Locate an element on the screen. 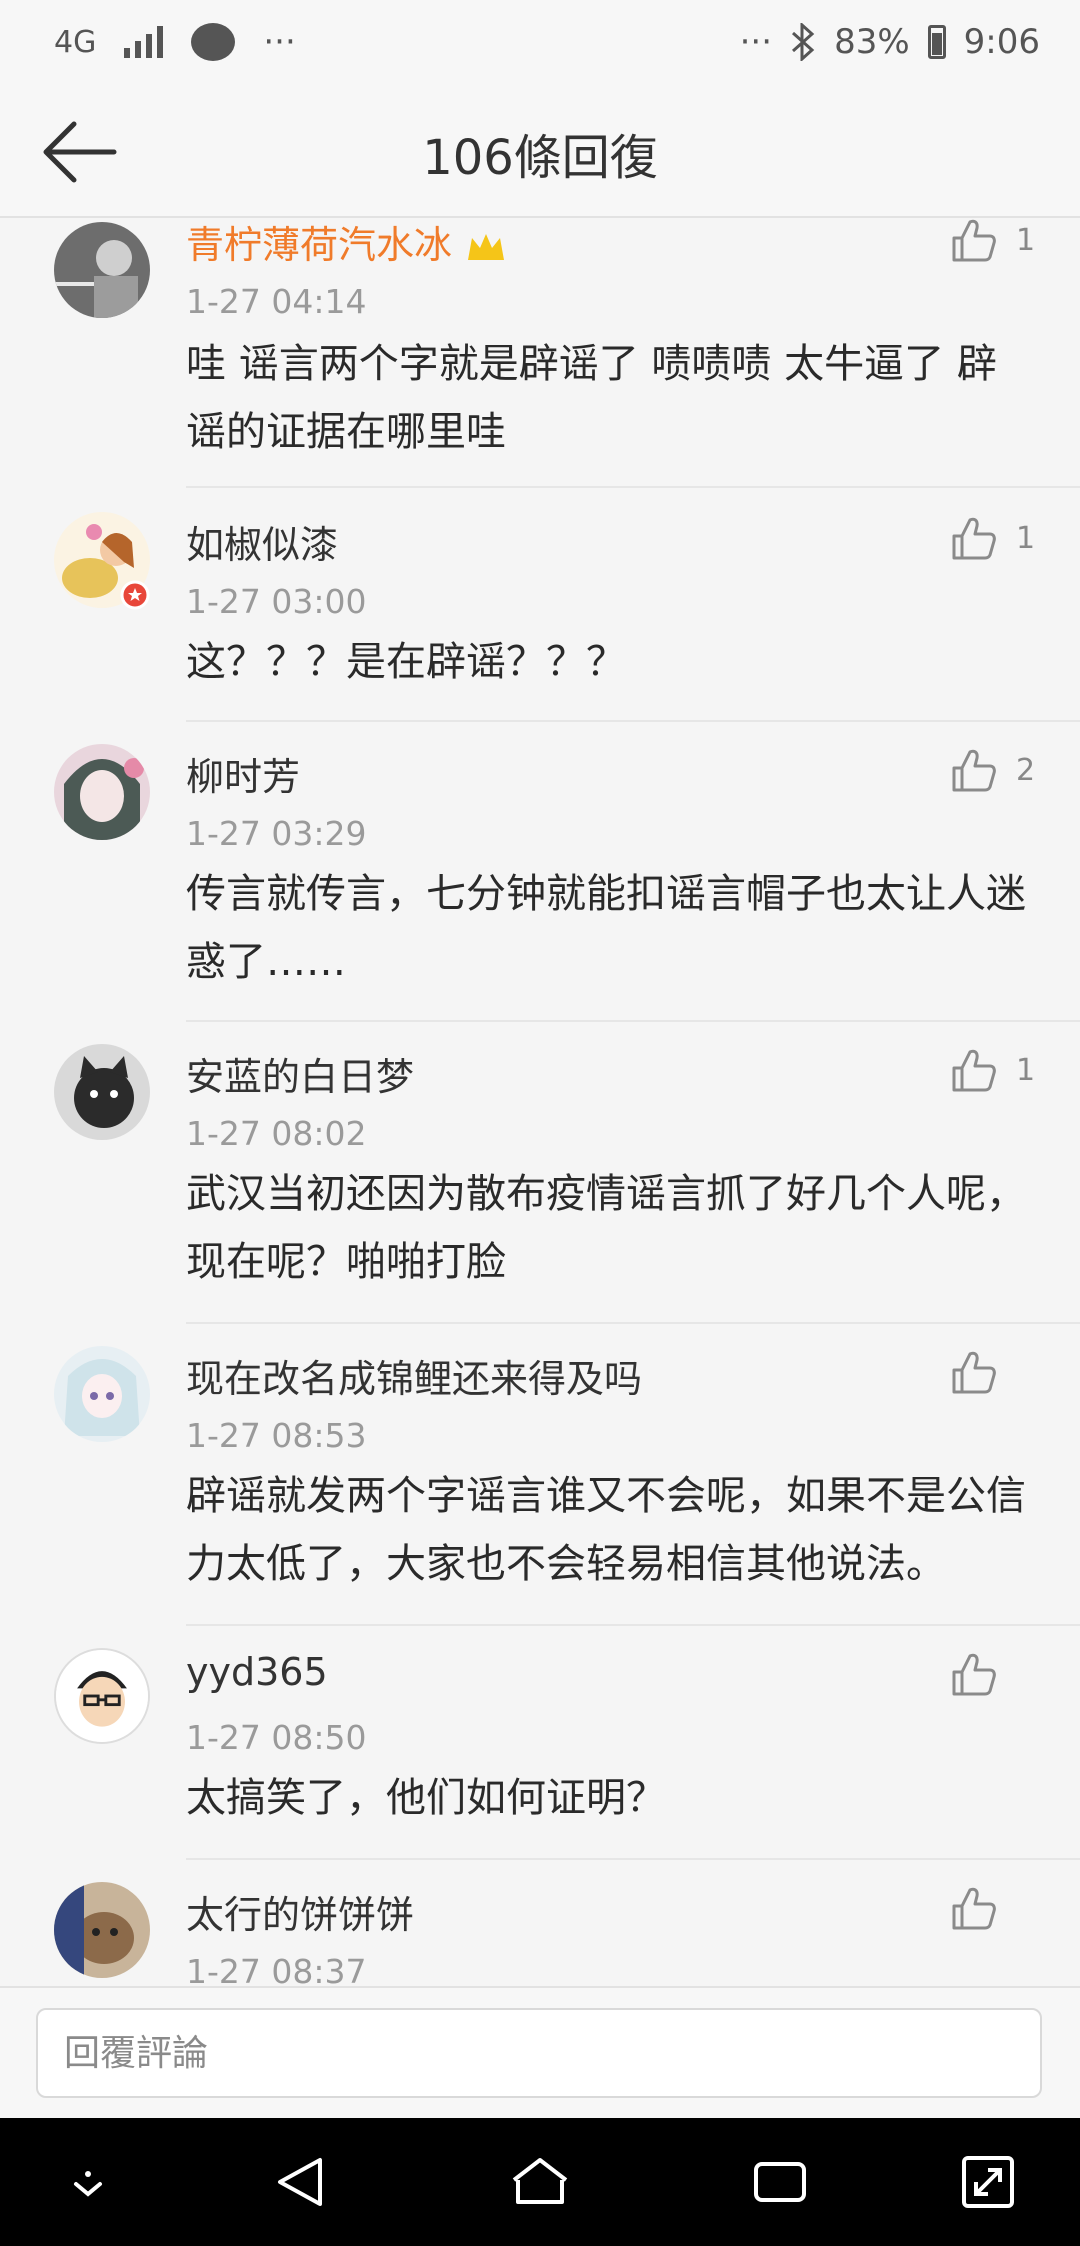  signal-icon is located at coordinates (144, 42).